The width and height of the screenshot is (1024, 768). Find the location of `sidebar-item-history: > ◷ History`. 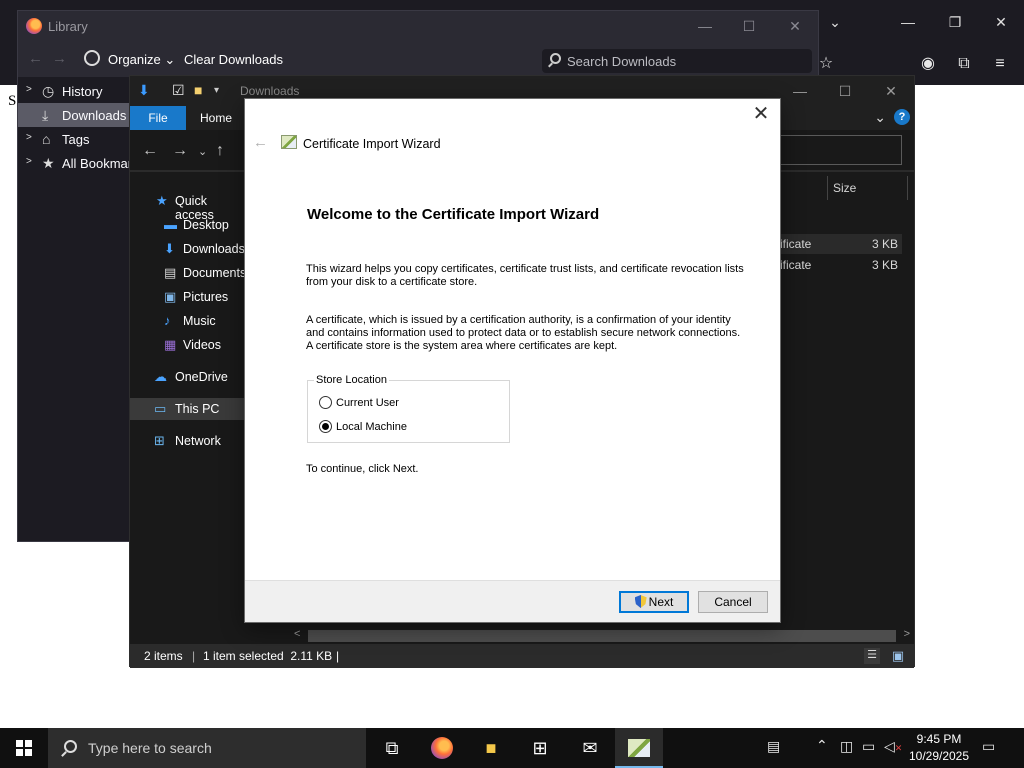

sidebar-item-history: > ◷ History is located at coordinates (74, 91).